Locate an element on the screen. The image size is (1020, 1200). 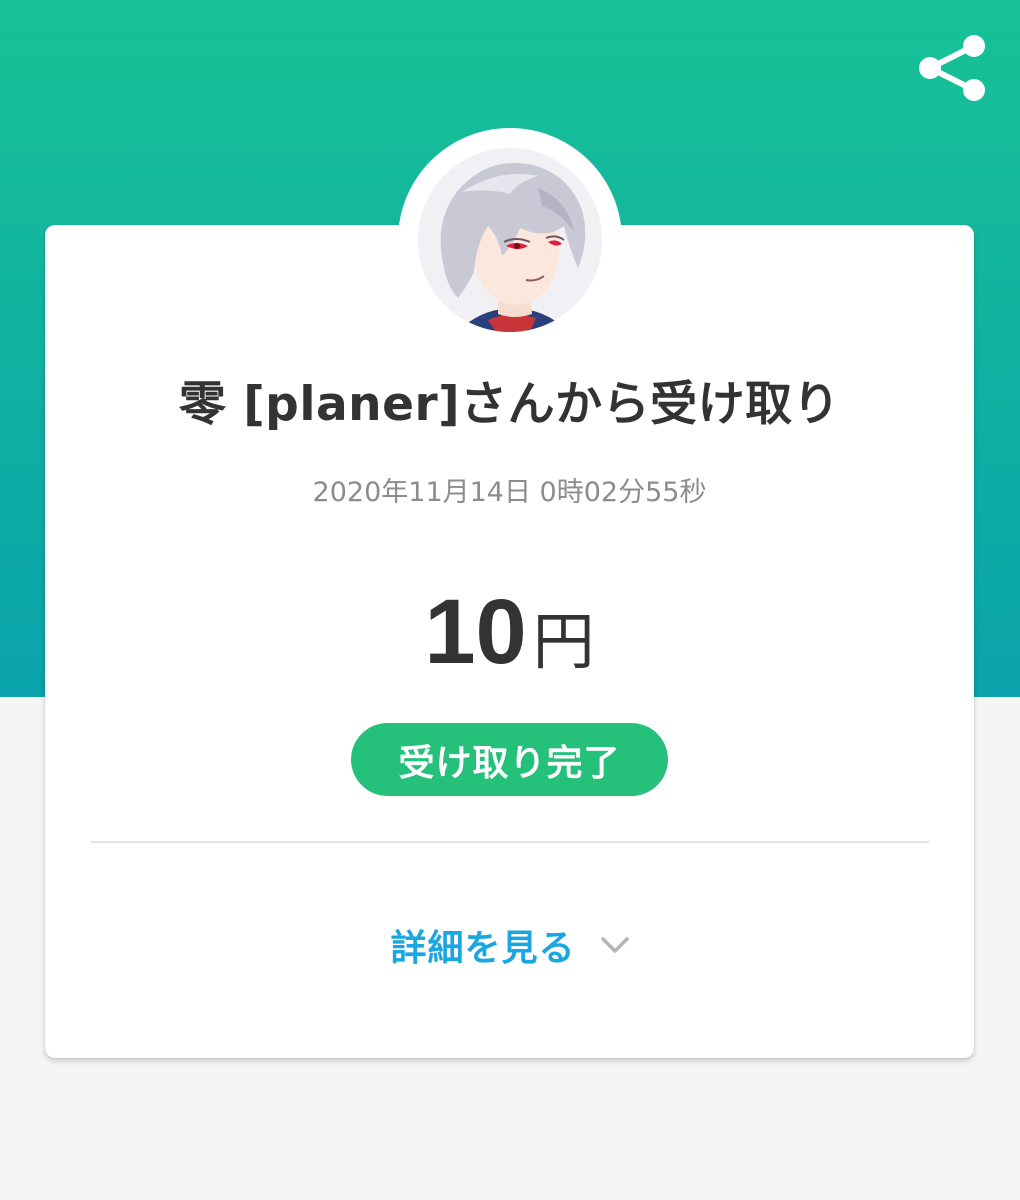
amount-unit: 円 is located at coordinates (563, 641).